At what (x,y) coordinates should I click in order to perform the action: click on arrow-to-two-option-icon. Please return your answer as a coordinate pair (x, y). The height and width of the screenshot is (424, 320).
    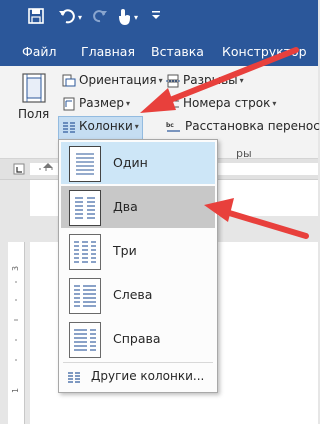
    Looking at the image, I should click on (256, 218).